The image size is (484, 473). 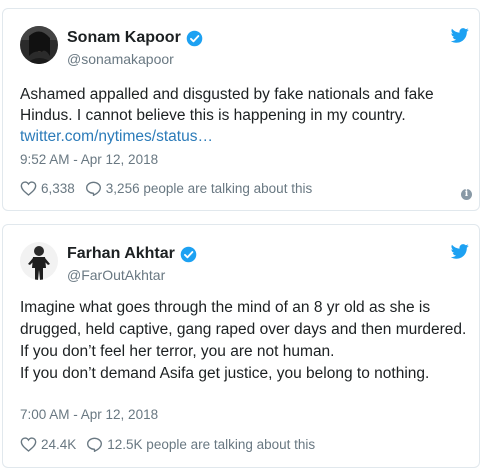 I want to click on author-handle: @sonamakapoor, so click(x=120, y=59).